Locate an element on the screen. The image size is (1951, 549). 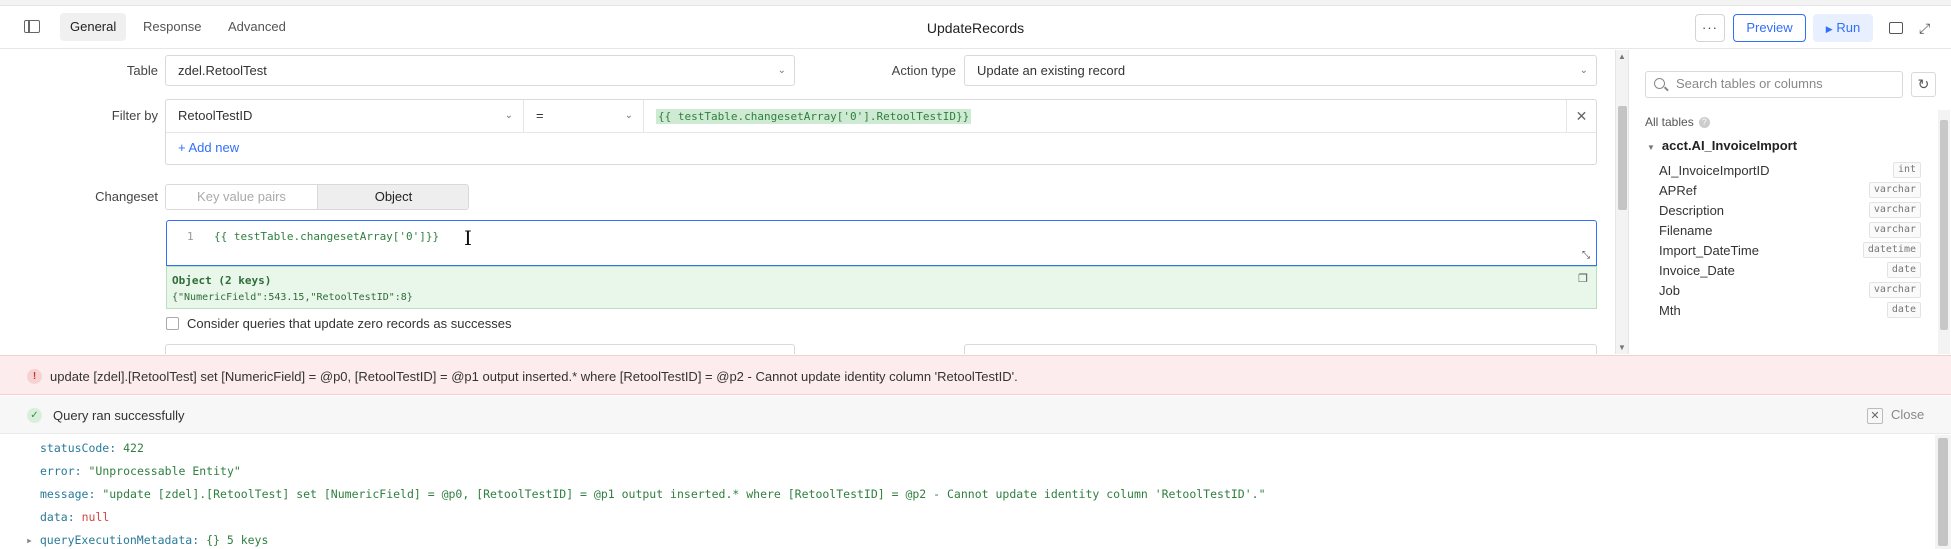
tab-response: Response is located at coordinates (172, 27).